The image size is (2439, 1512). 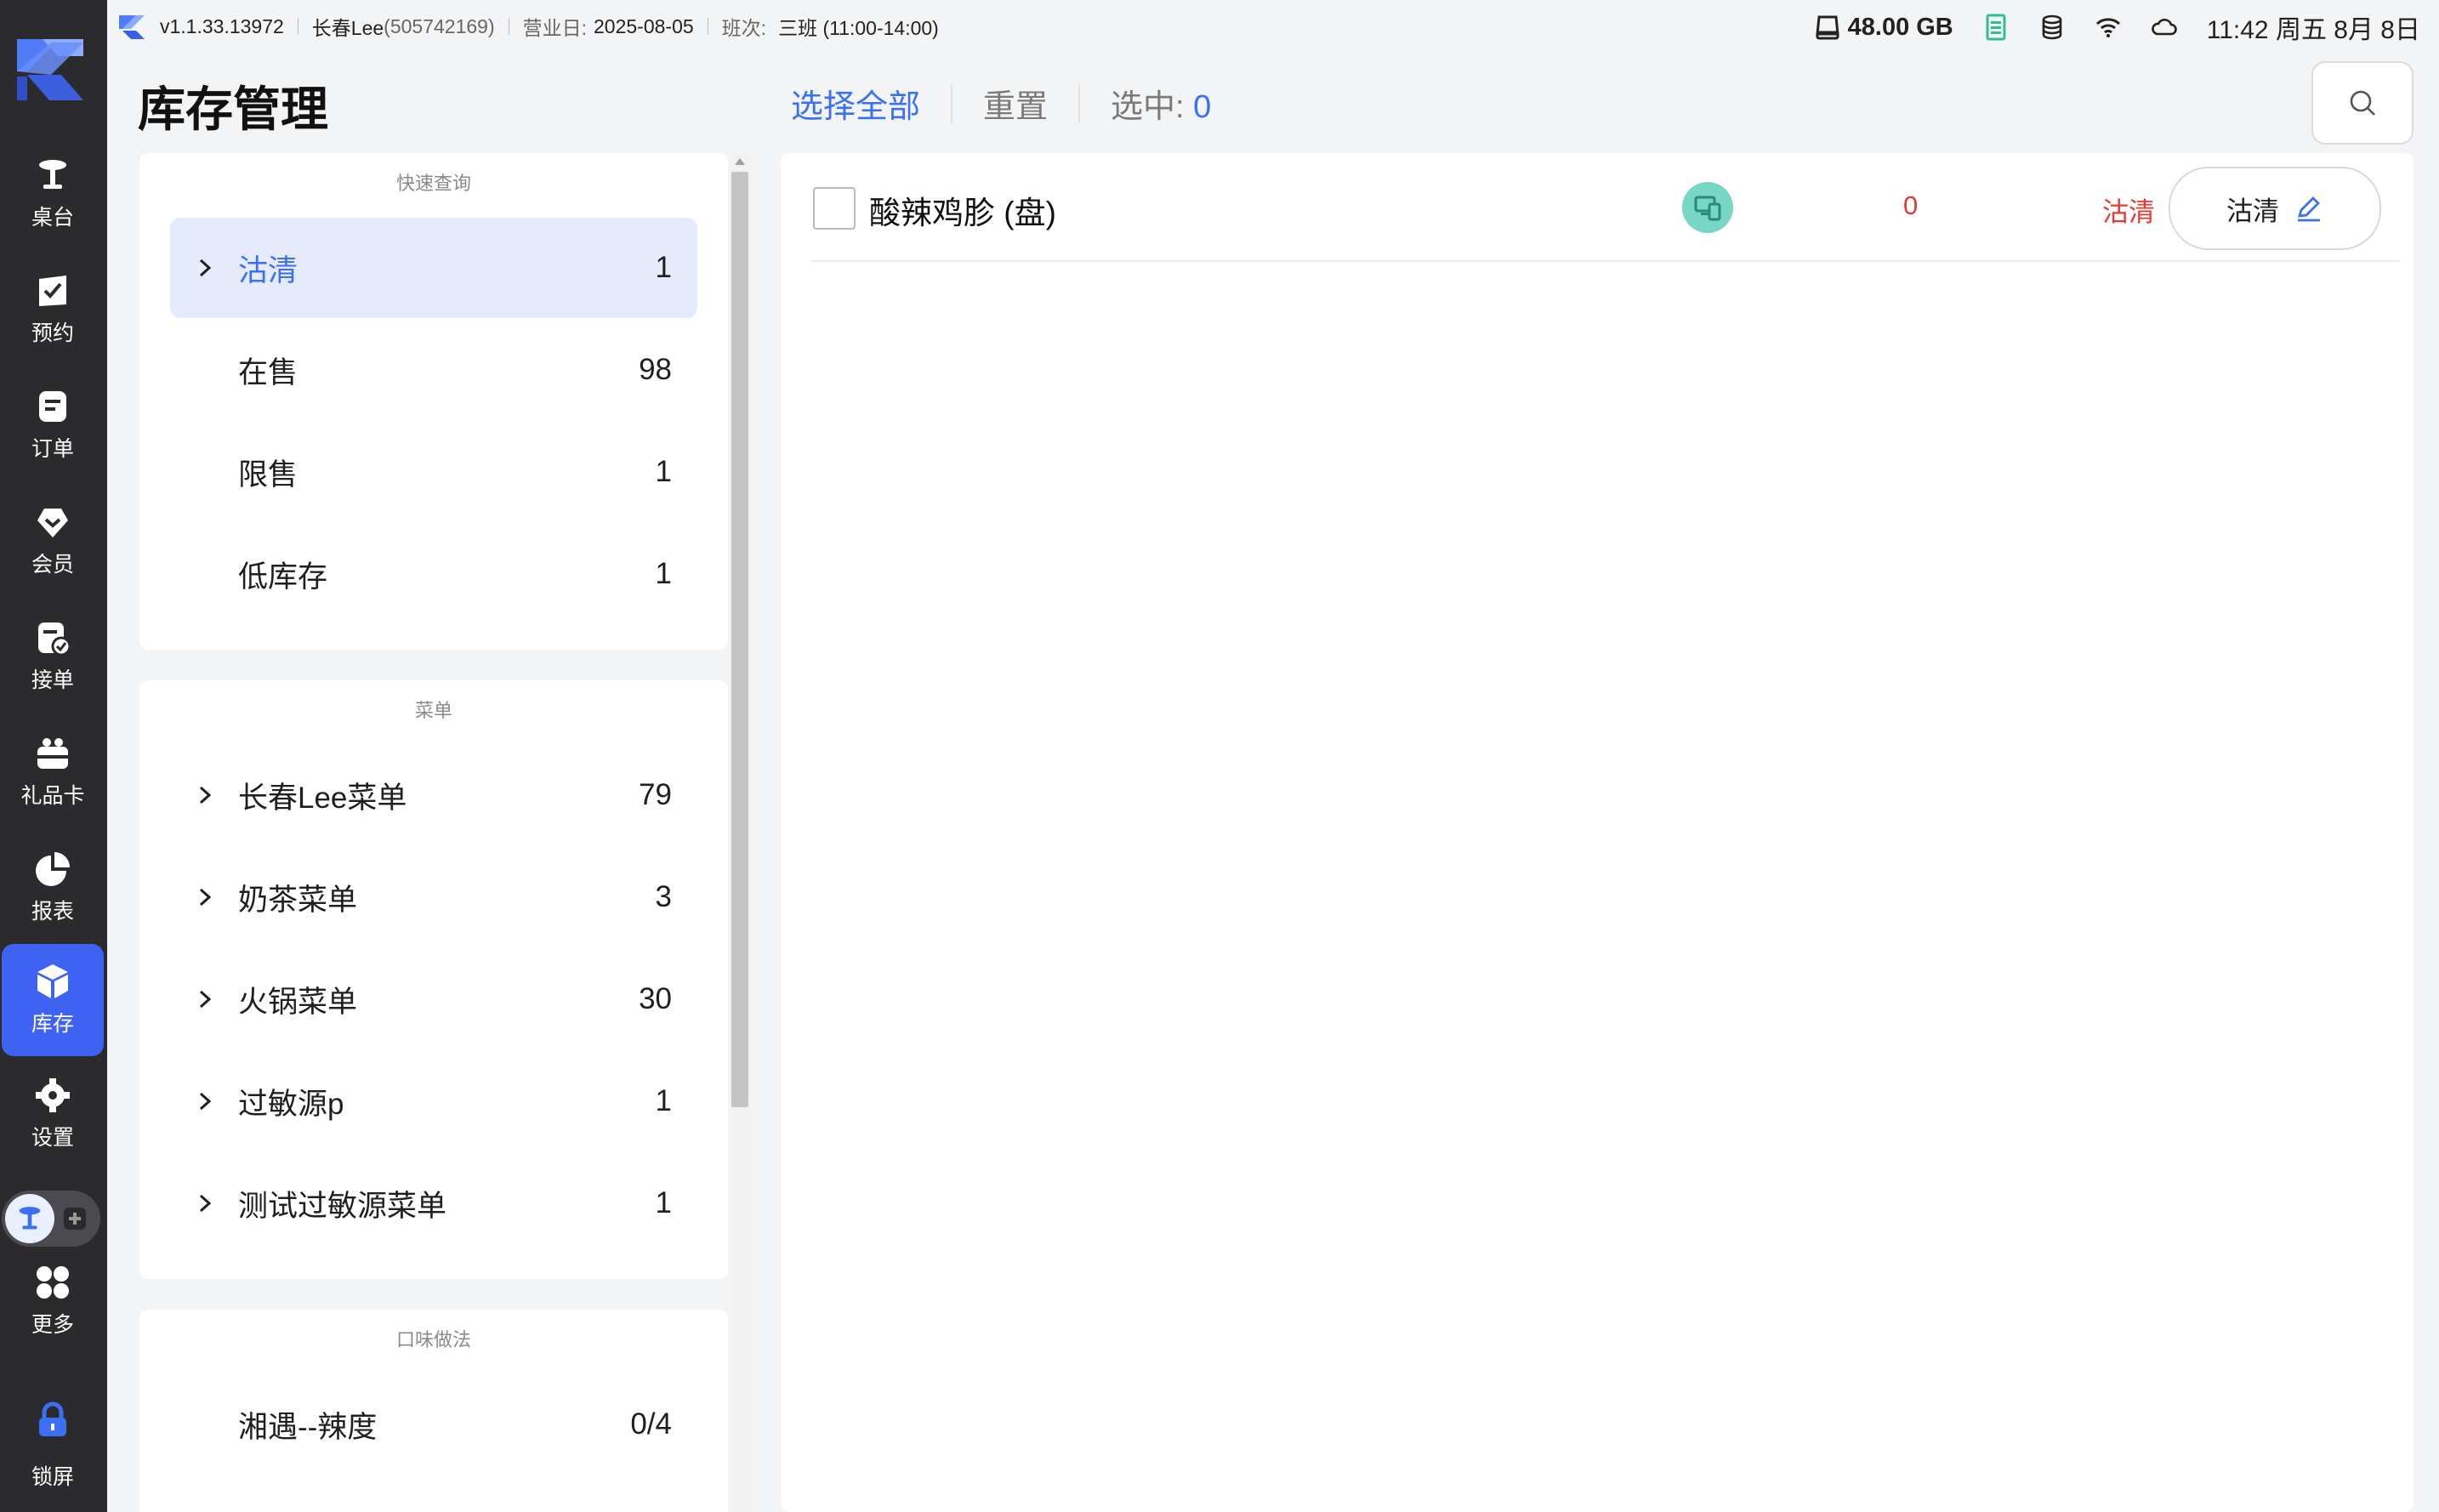 I want to click on wifi-icon, so click(x=2108, y=27).